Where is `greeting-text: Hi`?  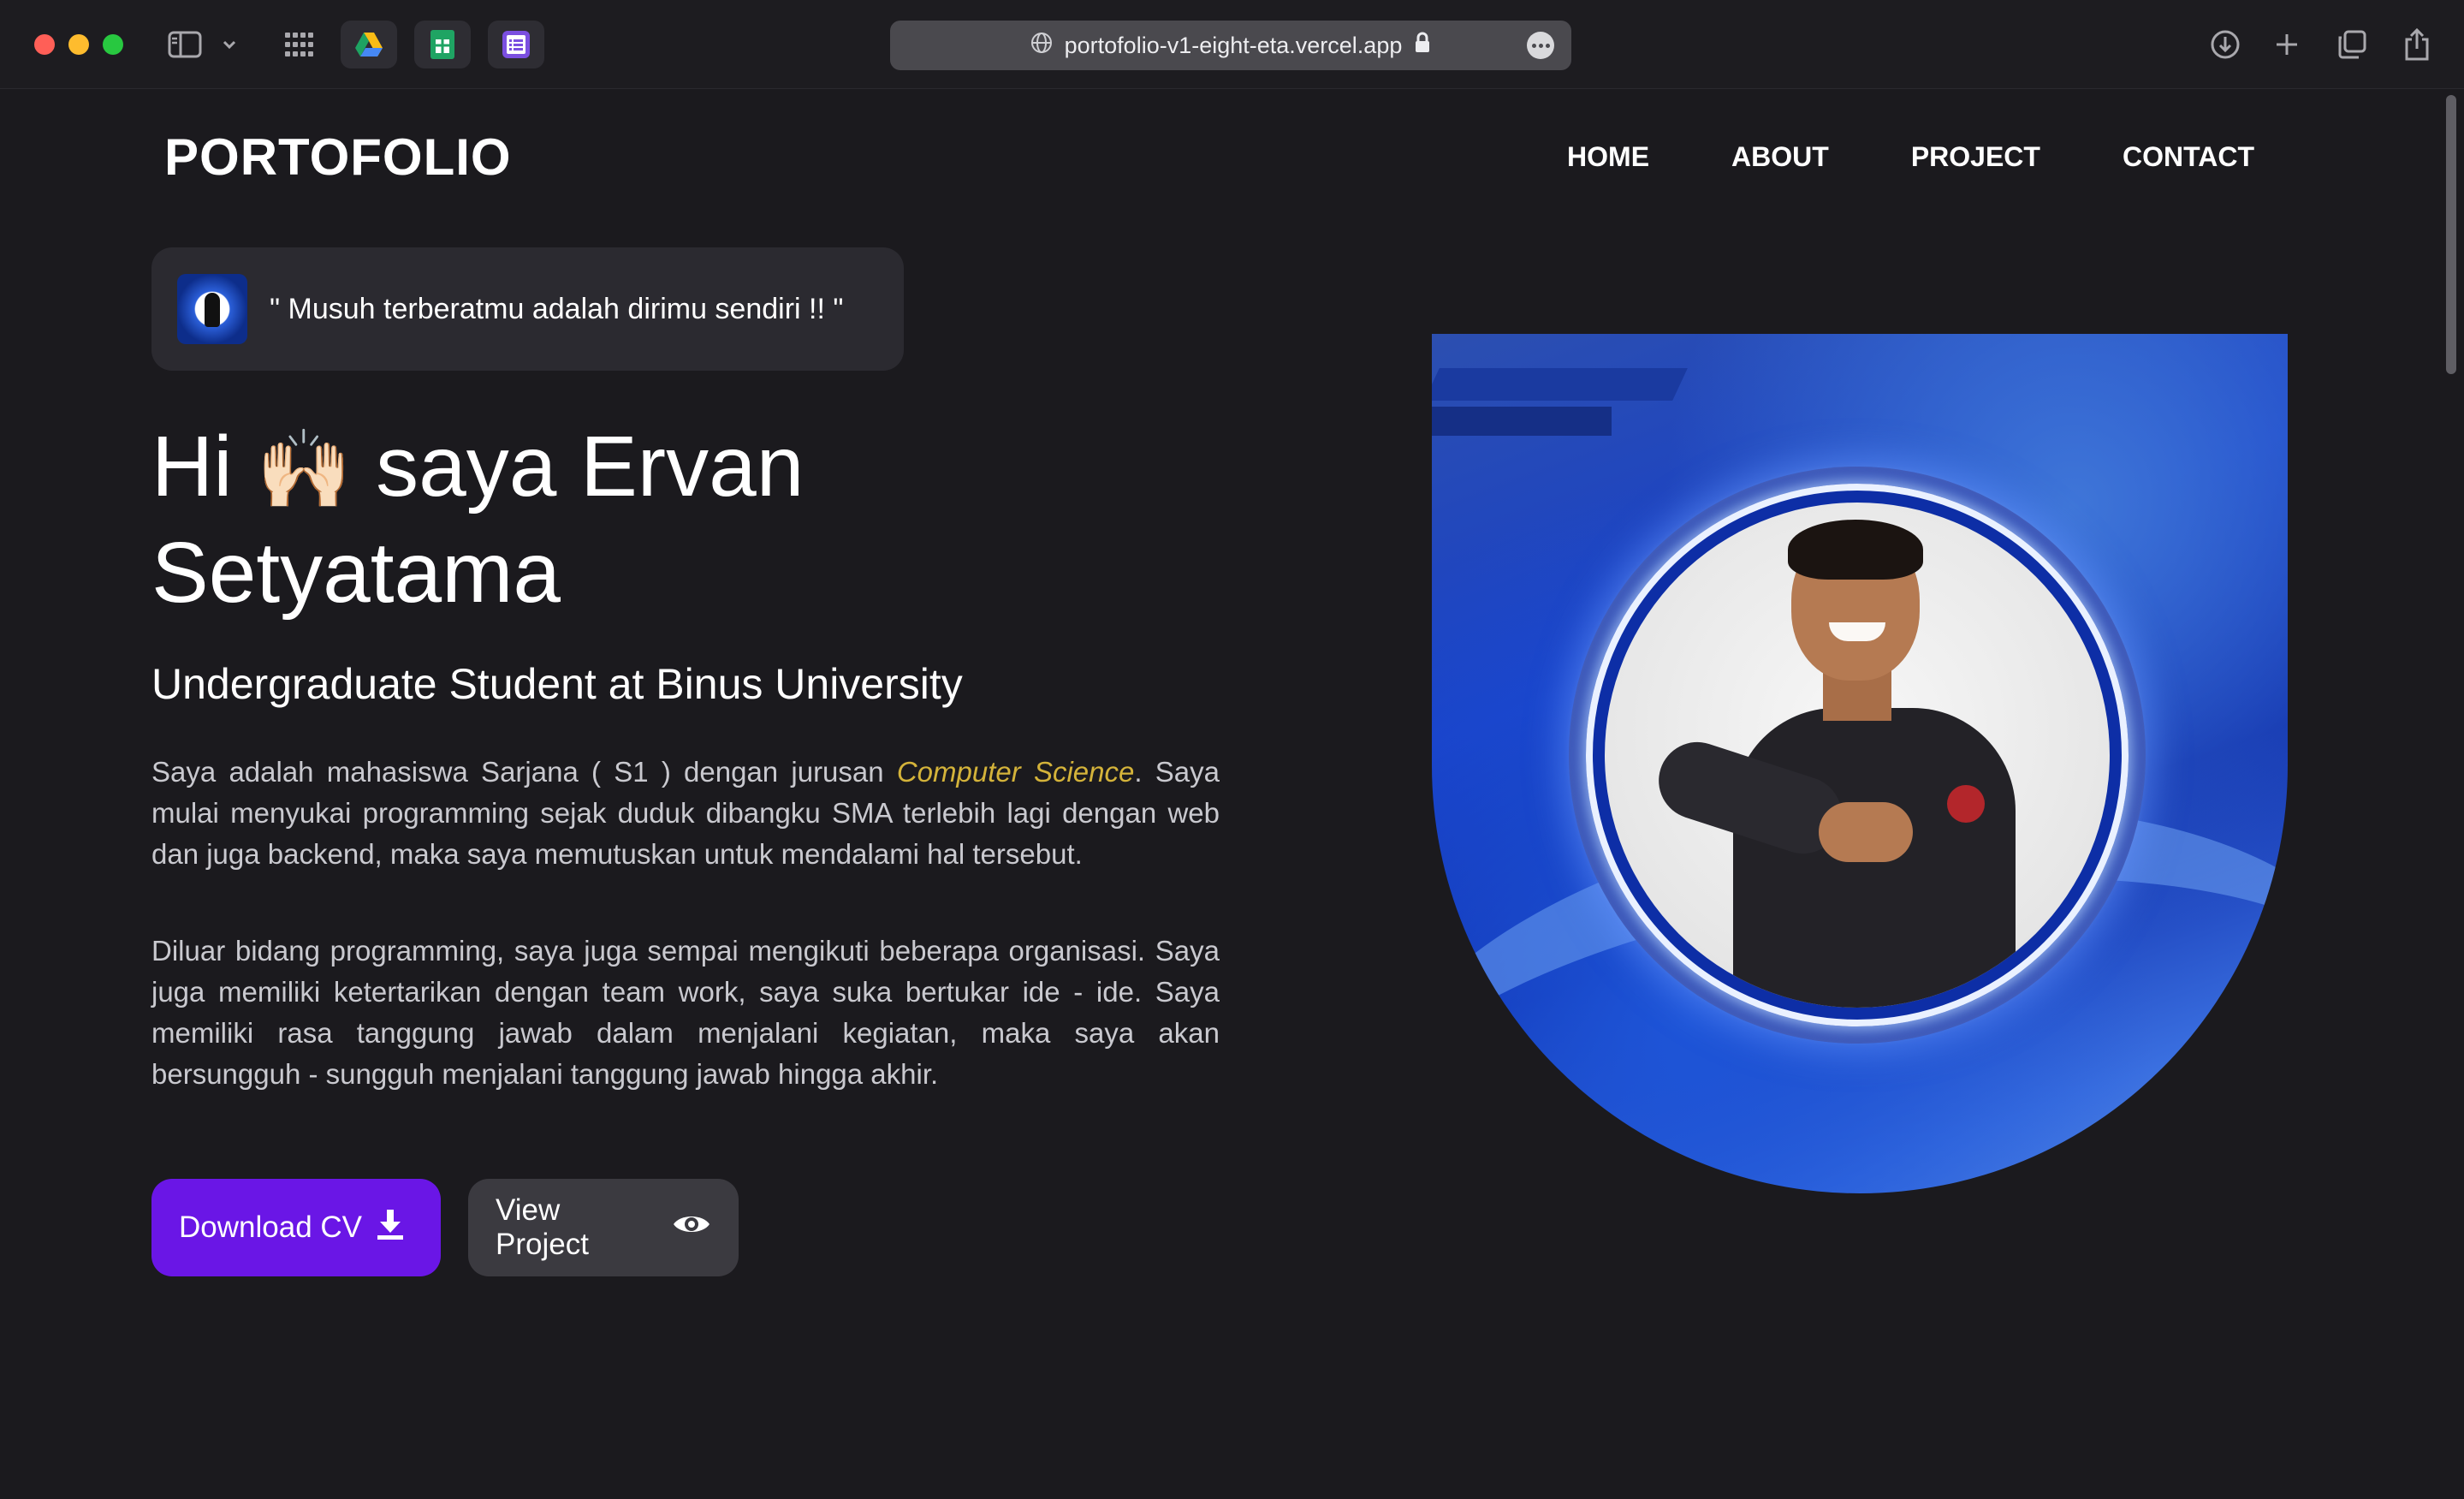
greeting-text: Hi is located at coordinates (192, 467).